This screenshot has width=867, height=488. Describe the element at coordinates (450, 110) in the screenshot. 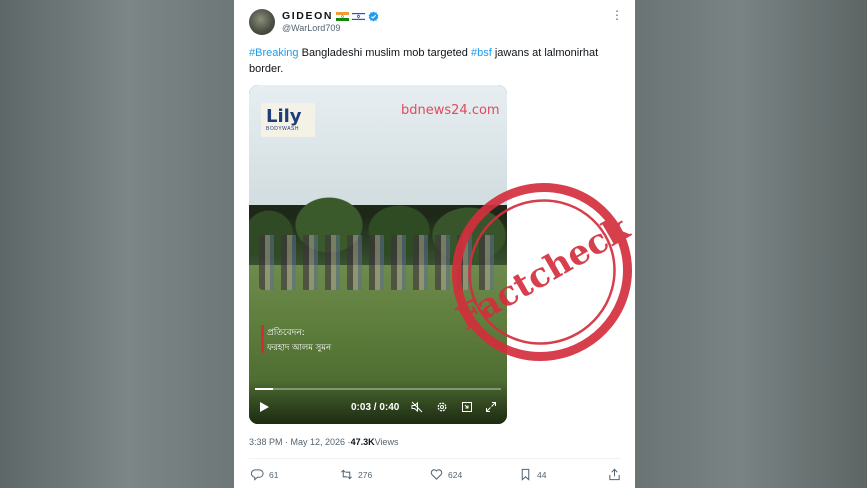

I see `video-watermark: bdnews24.com` at that location.